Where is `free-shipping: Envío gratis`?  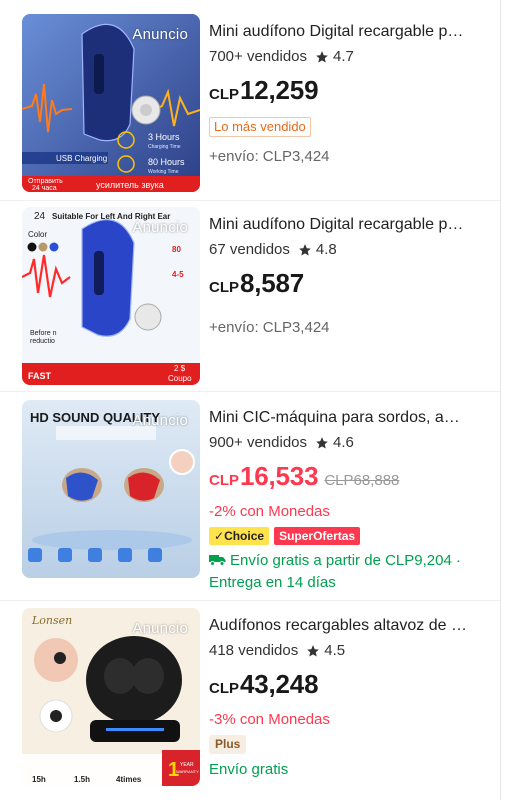 free-shipping: Envío gratis is located at coordinates (249, 769).